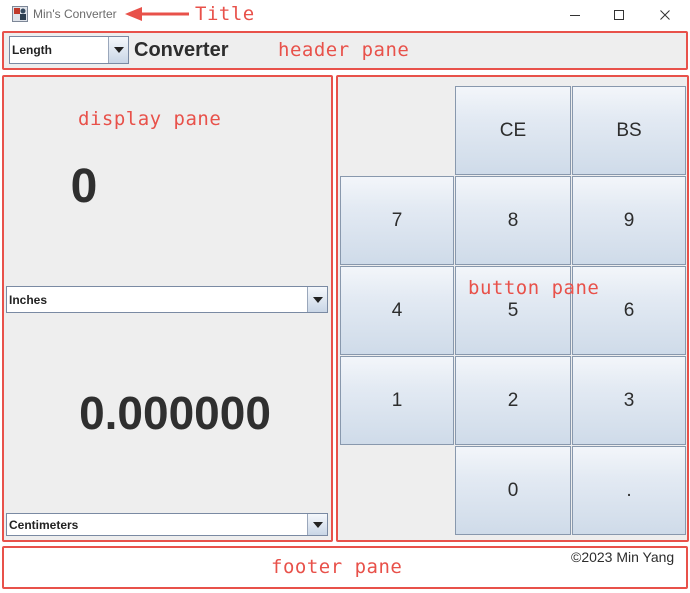 Image resolution: width=690 pixels, height=593 pixels. Describe the element at coordinates (345, 50) in the screenshot. I see `header-pane-outline` at that location.